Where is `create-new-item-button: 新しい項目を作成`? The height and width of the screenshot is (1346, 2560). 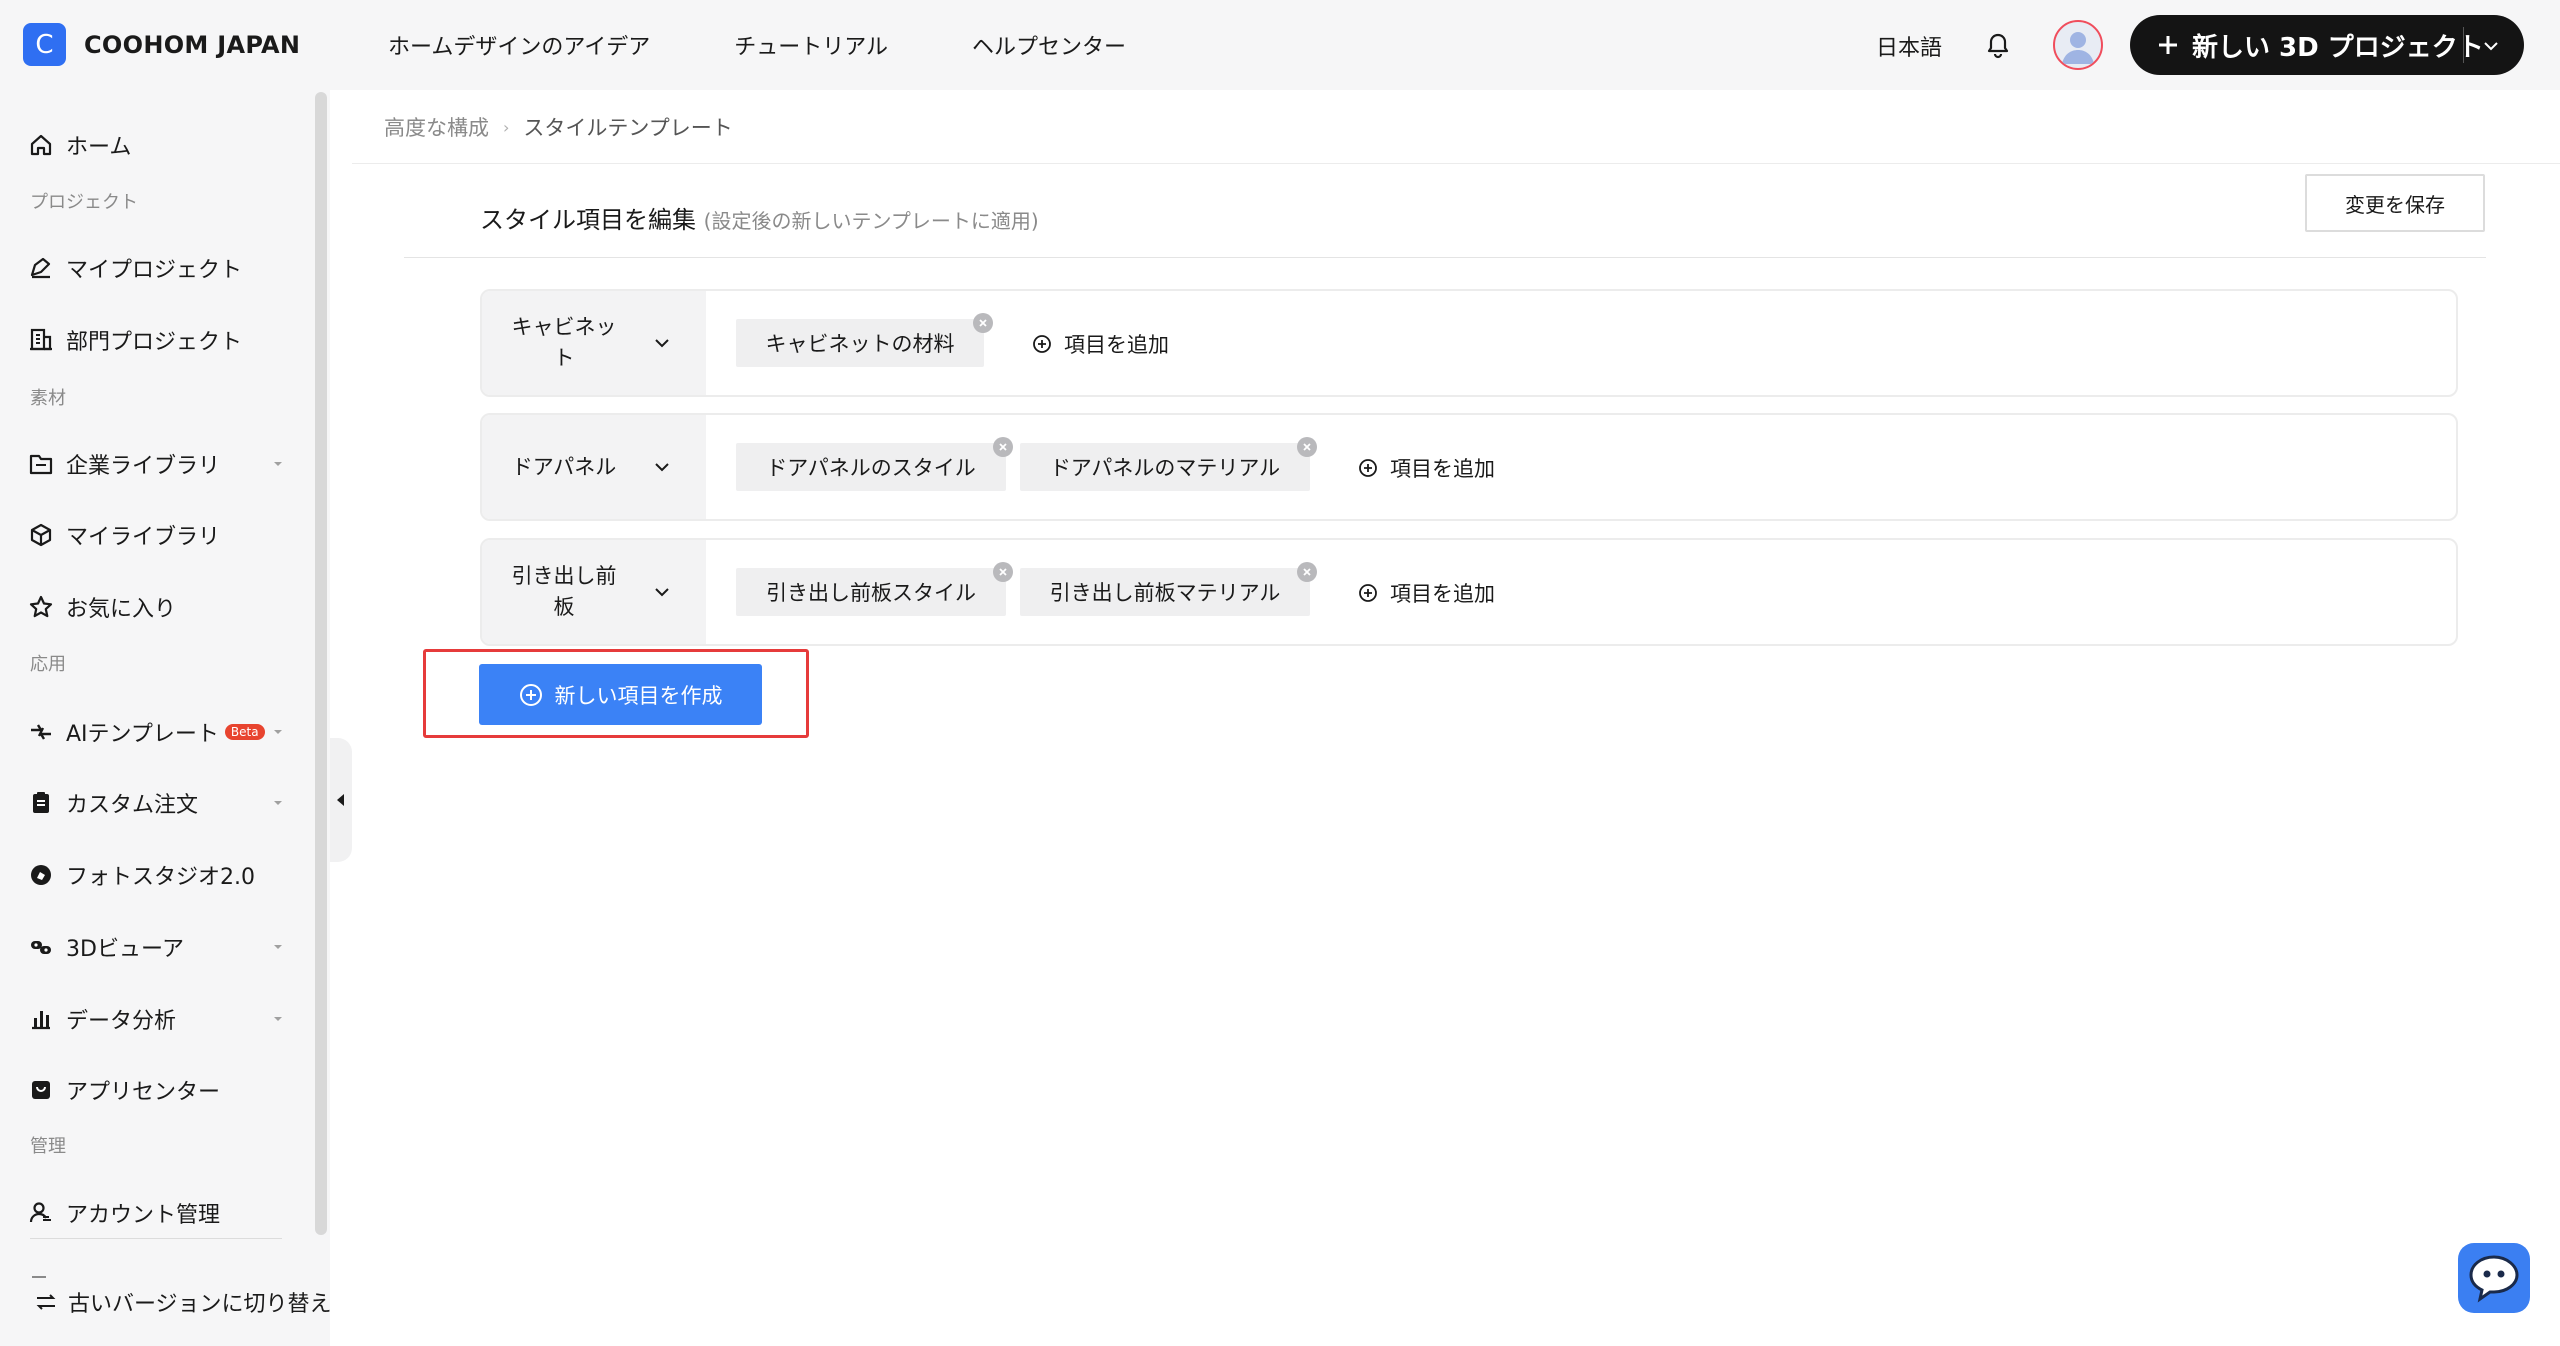 create-new-item-button: 新しい項目を作成 is located at coordinates (620, 694).